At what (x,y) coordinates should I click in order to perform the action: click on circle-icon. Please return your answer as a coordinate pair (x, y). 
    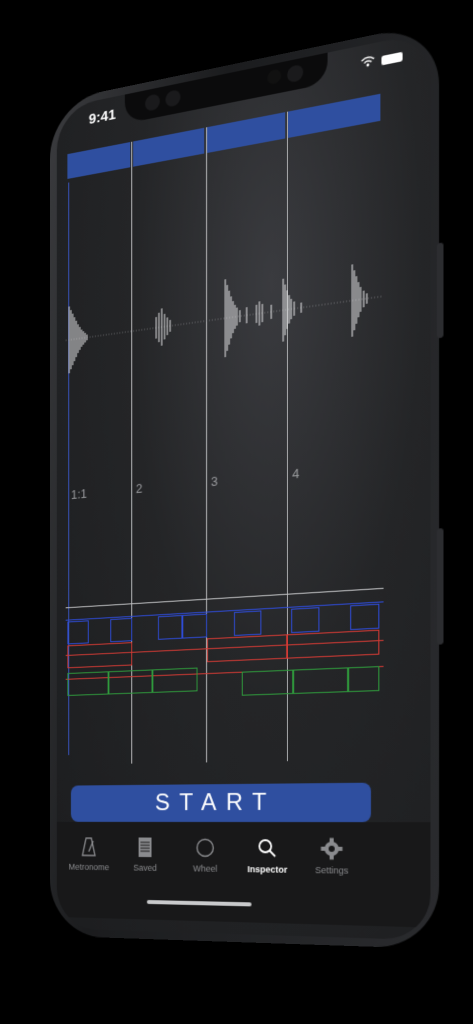
    Looking at the image, I should click on (205, 848).